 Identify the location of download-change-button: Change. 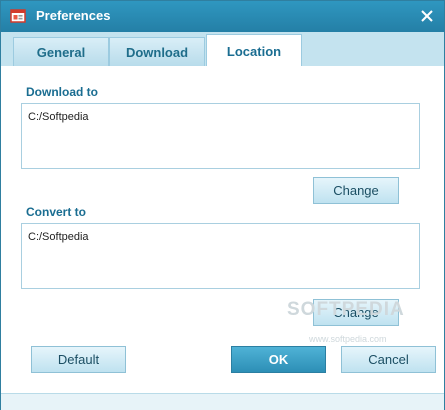
(356, 190).